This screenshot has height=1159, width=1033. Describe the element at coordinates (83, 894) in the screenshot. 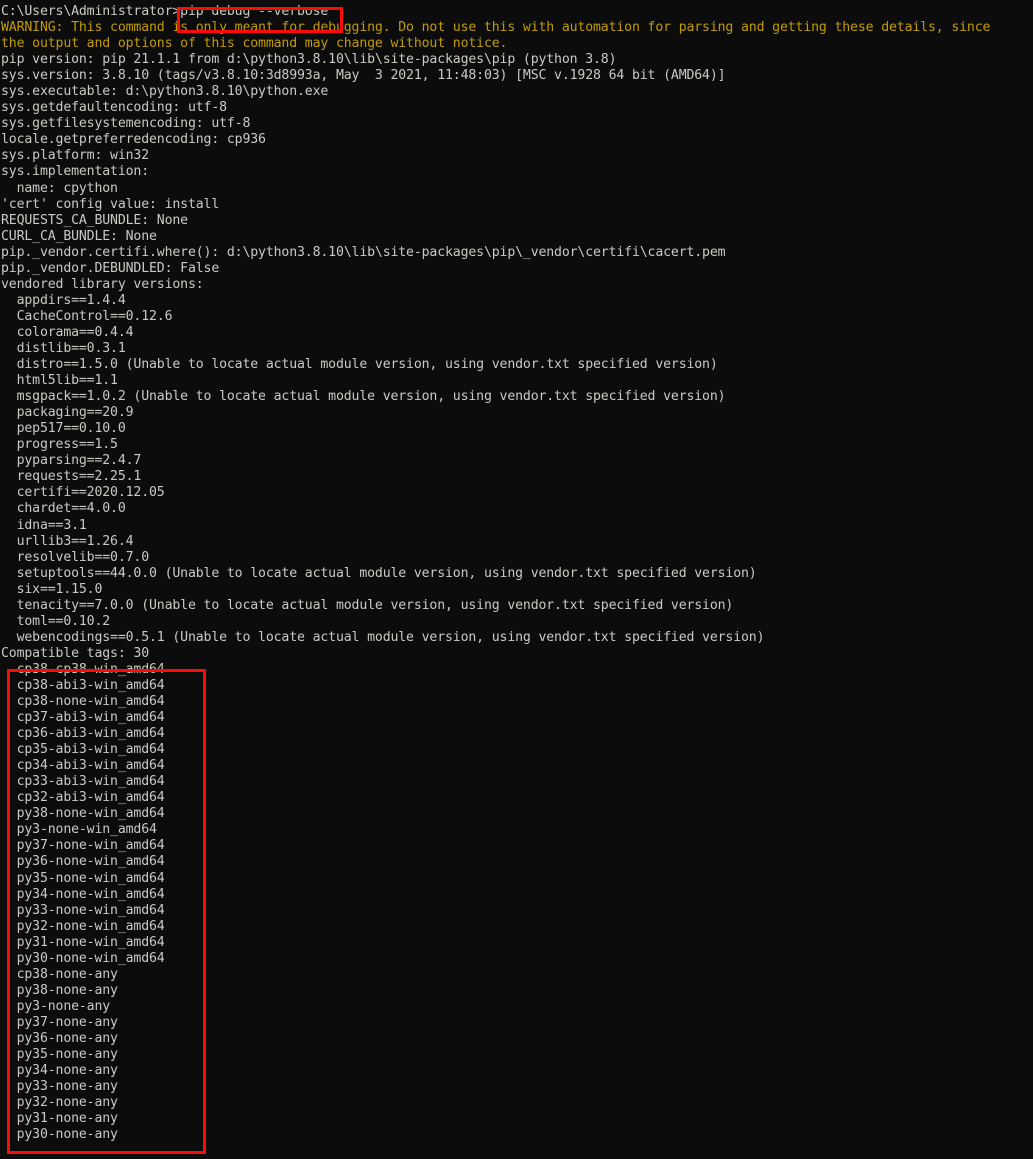

I see `terminal-line: py34-none-win_amd64` at that location.